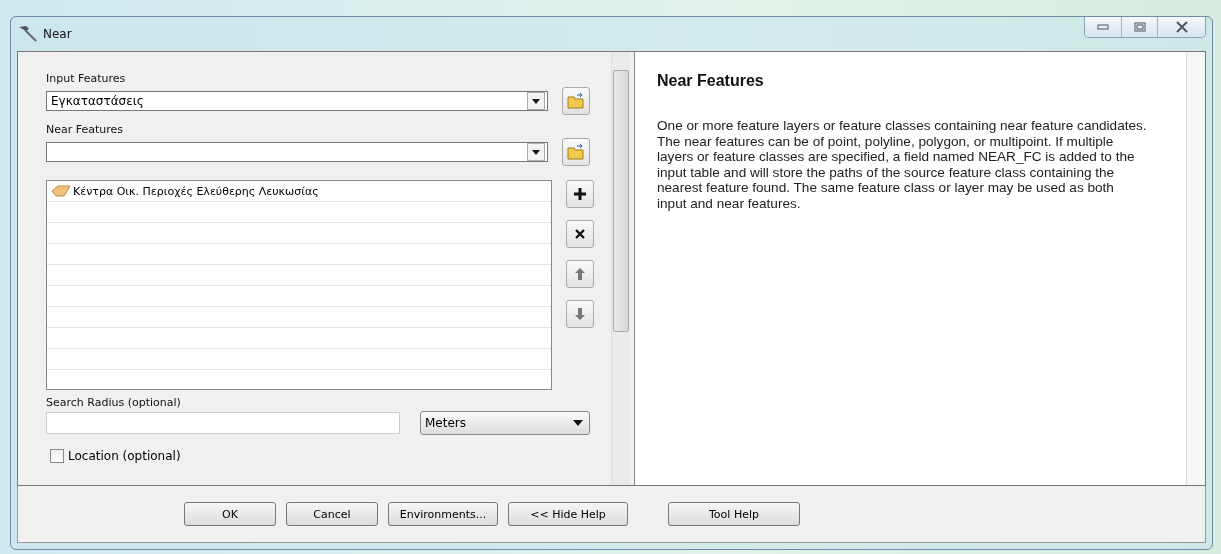 Image resolution: width=1221 pixels, height=554 pixels. Describe the element at coordinates (223, 423) in the screenshot. I see `search-radius-field` at that location.